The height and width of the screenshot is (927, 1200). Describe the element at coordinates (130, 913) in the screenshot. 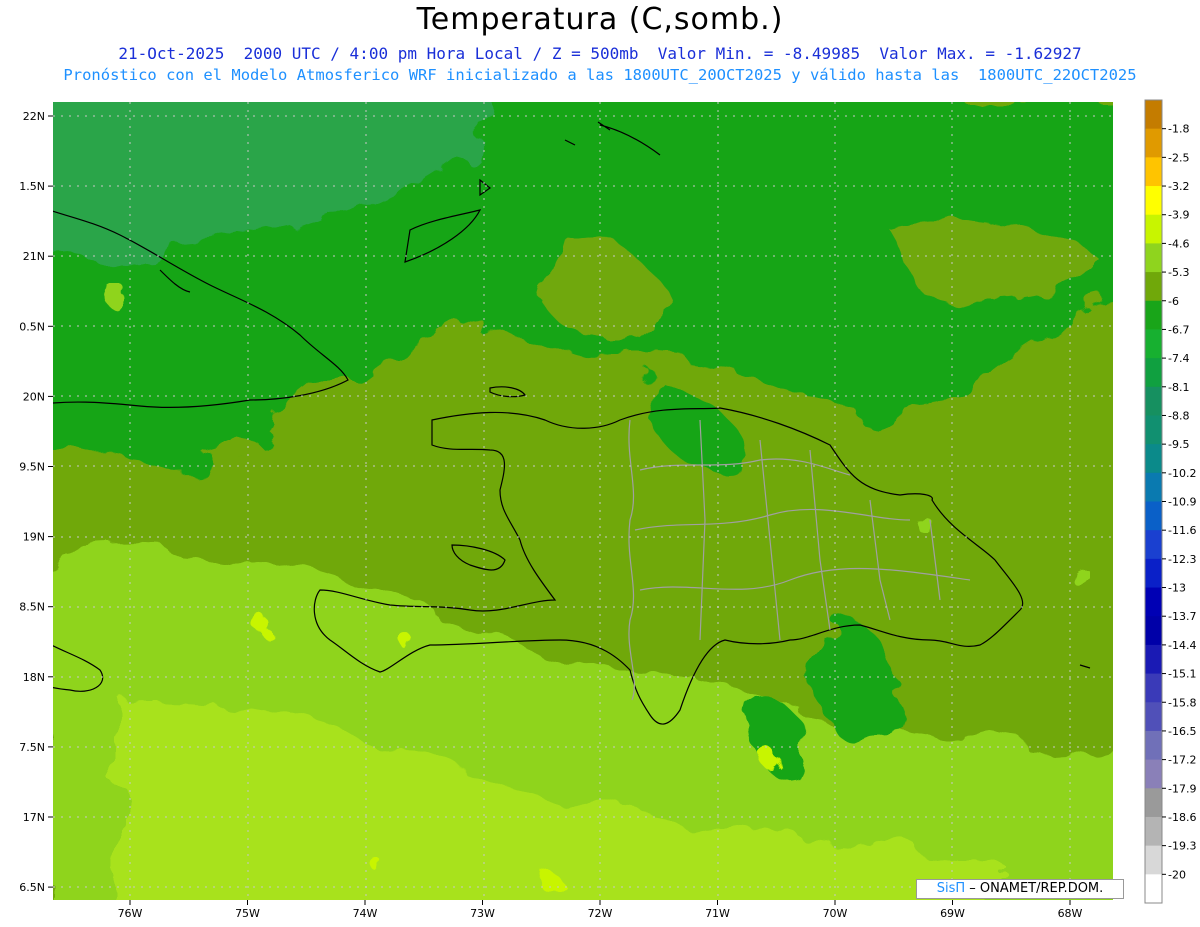

I see `lon-tick-label: 76W` at that location.